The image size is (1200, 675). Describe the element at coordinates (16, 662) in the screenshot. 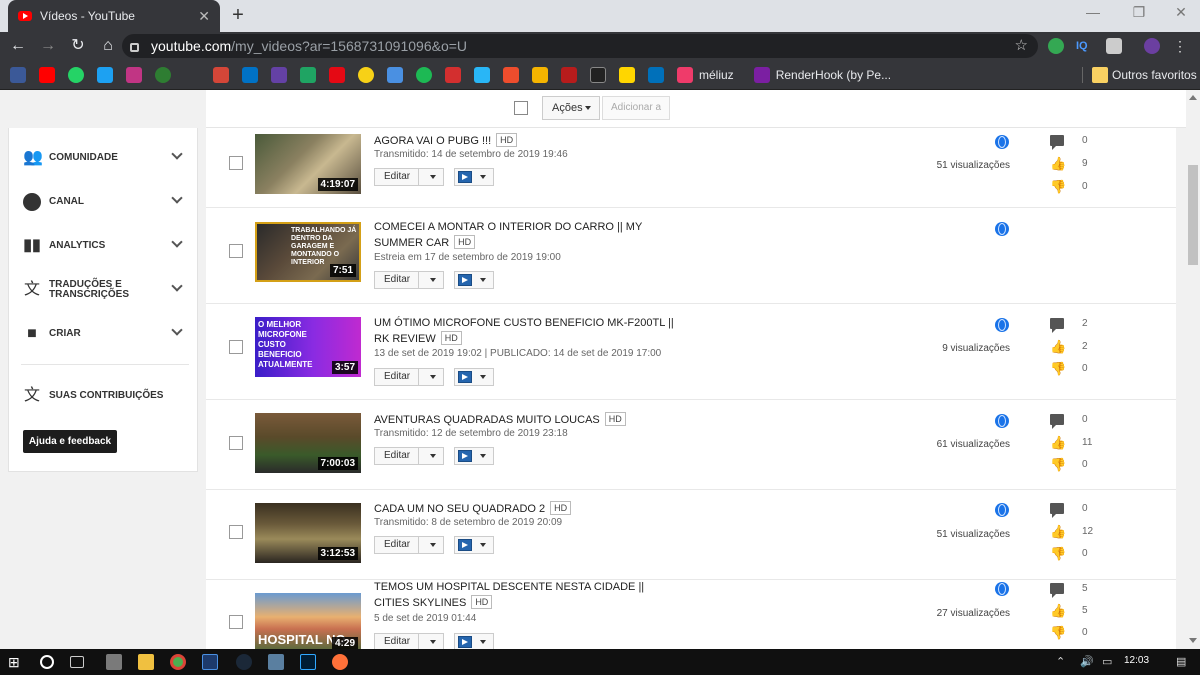

I see `windows-start-icon: ⊞` at that location.